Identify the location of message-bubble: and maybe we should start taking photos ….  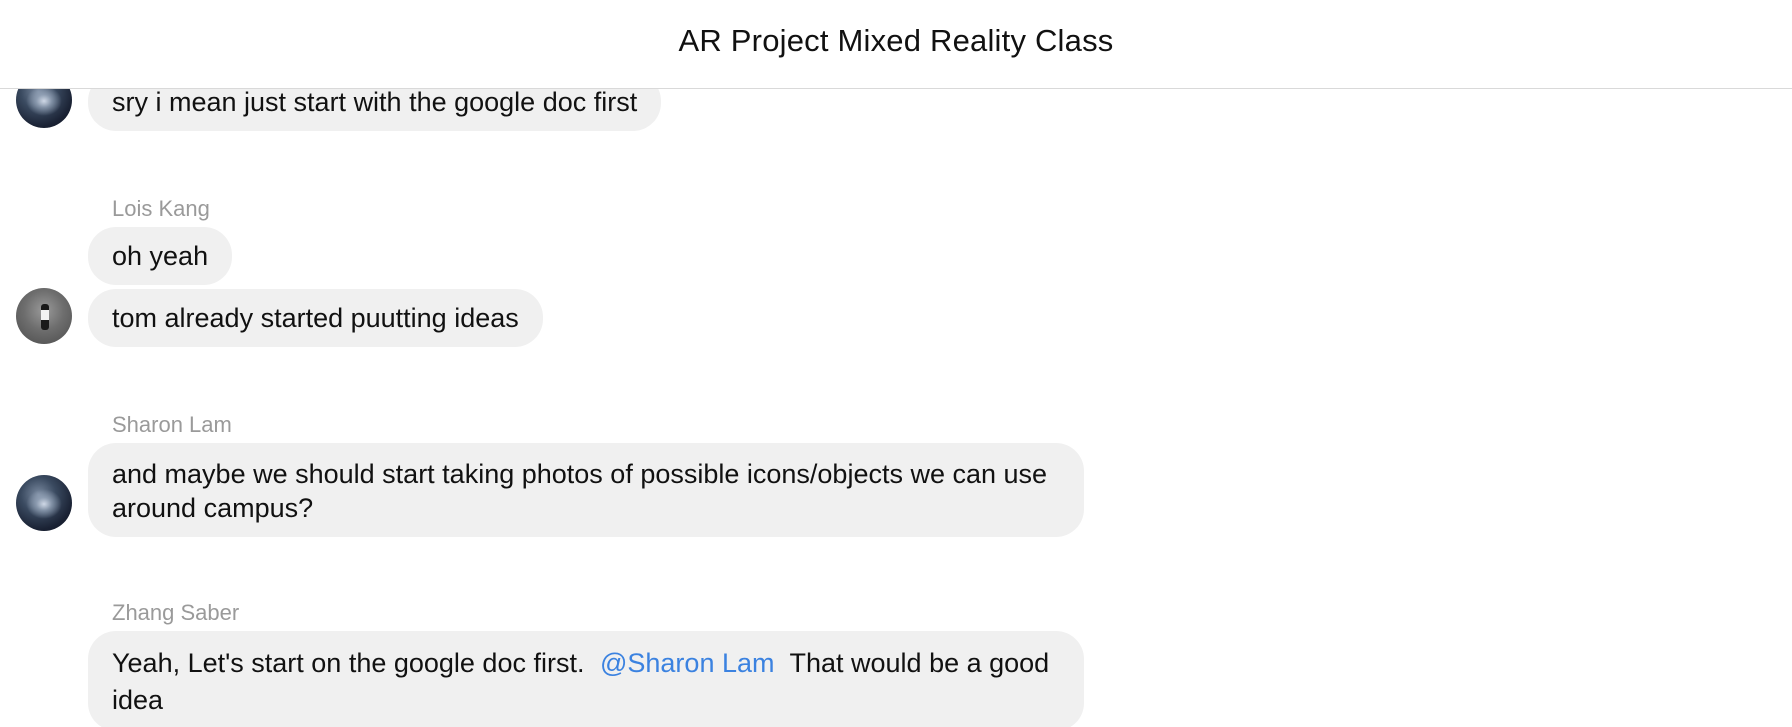
(586, 490).